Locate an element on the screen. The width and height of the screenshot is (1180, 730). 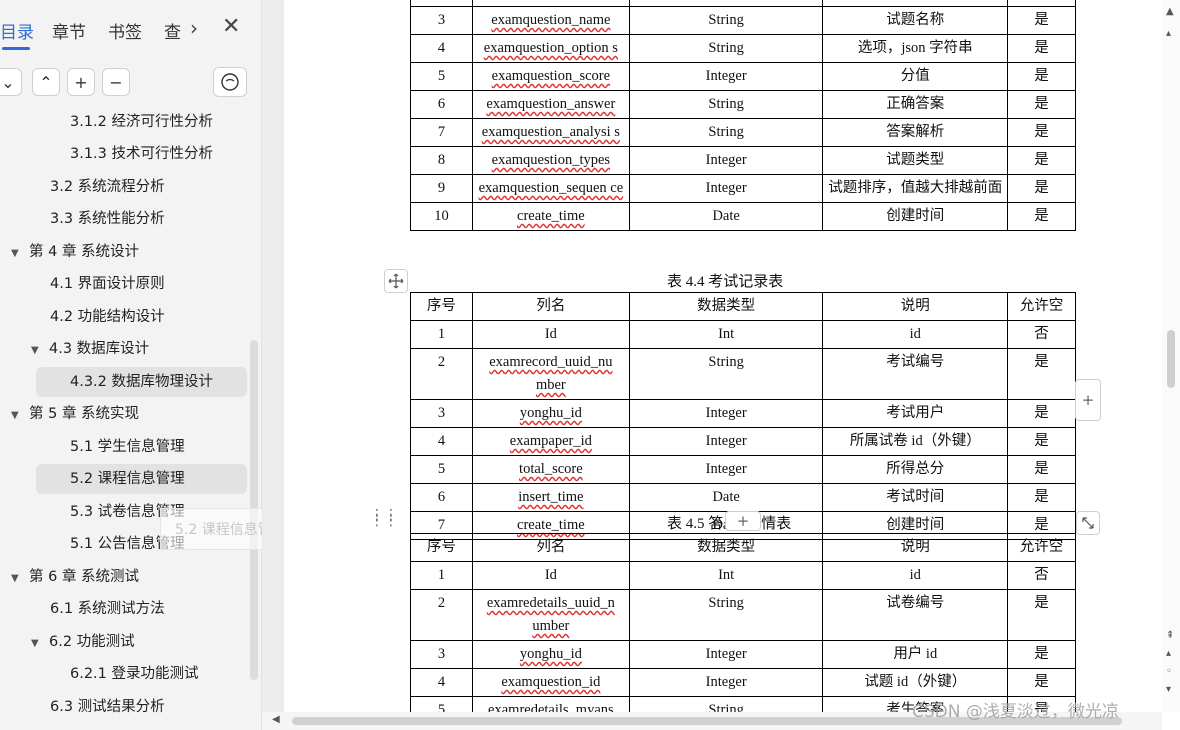
toc-item-active: 4.3.2 数据库物理设计 is located at coordinates (141, 382).